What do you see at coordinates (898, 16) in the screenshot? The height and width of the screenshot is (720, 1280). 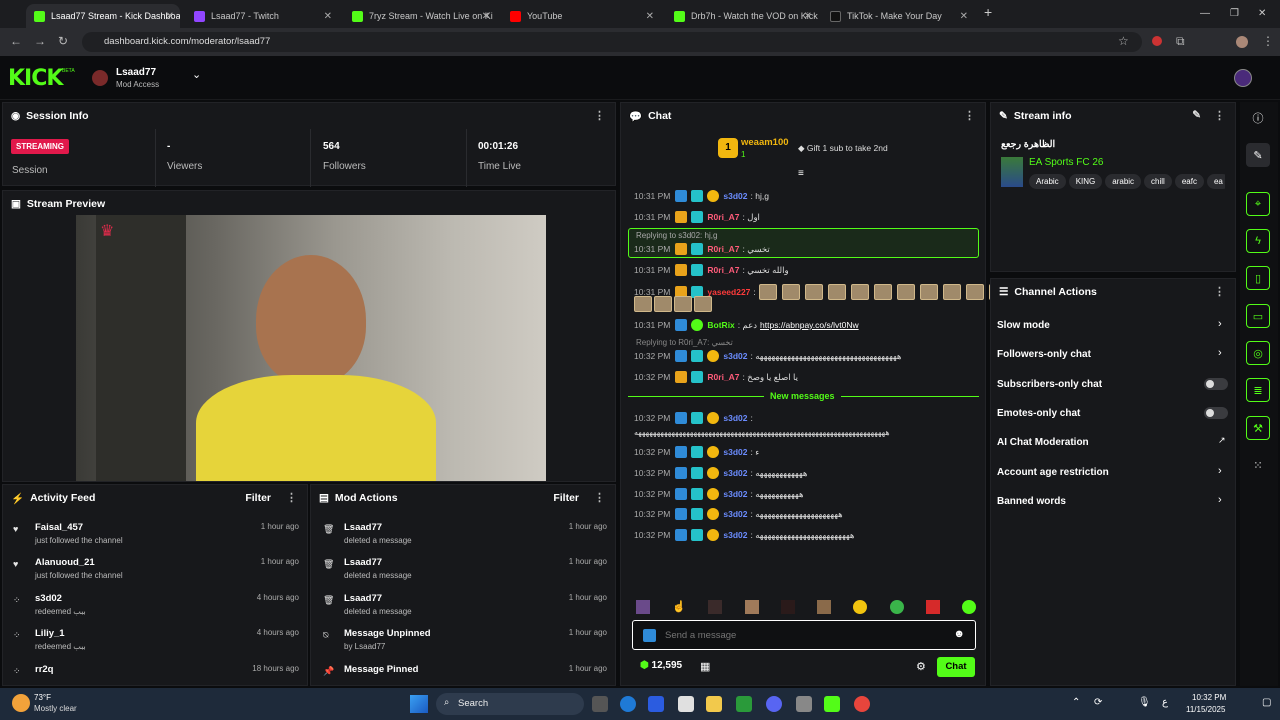 I see `tab-tiktok: TikTok - Make Your Day ✕` at bounding box center [898, 16].